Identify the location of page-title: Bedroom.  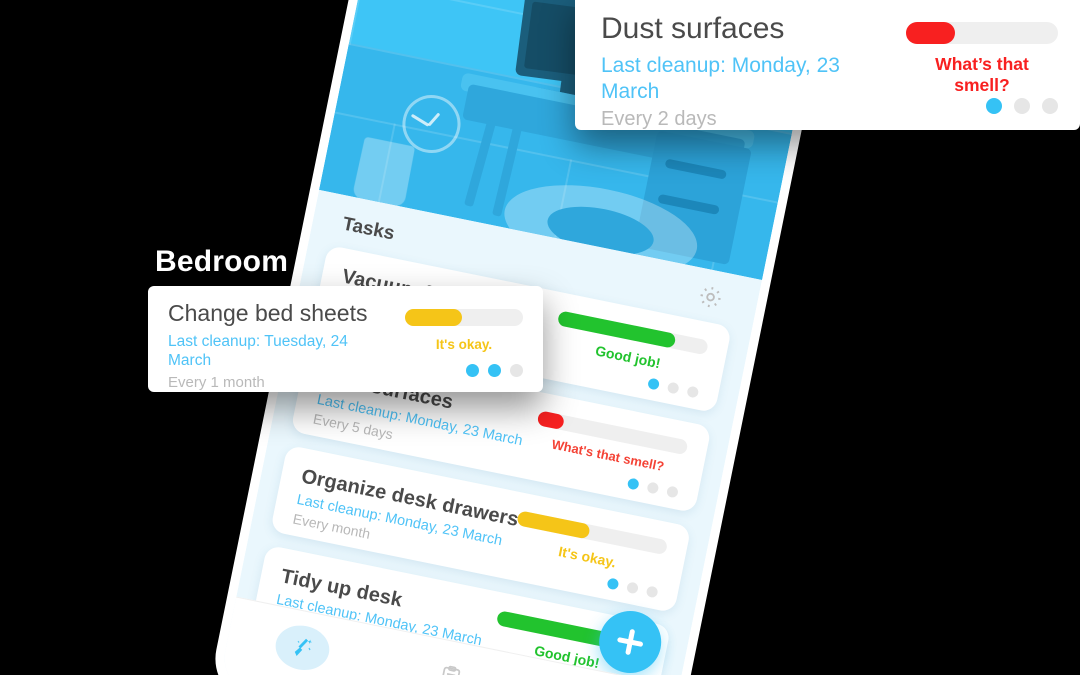
(222, 261).